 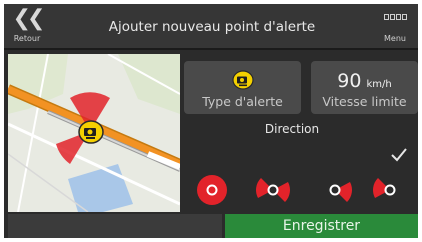 I want to click on back-button: ❮❮ Retour, so click(x=27, y=26).